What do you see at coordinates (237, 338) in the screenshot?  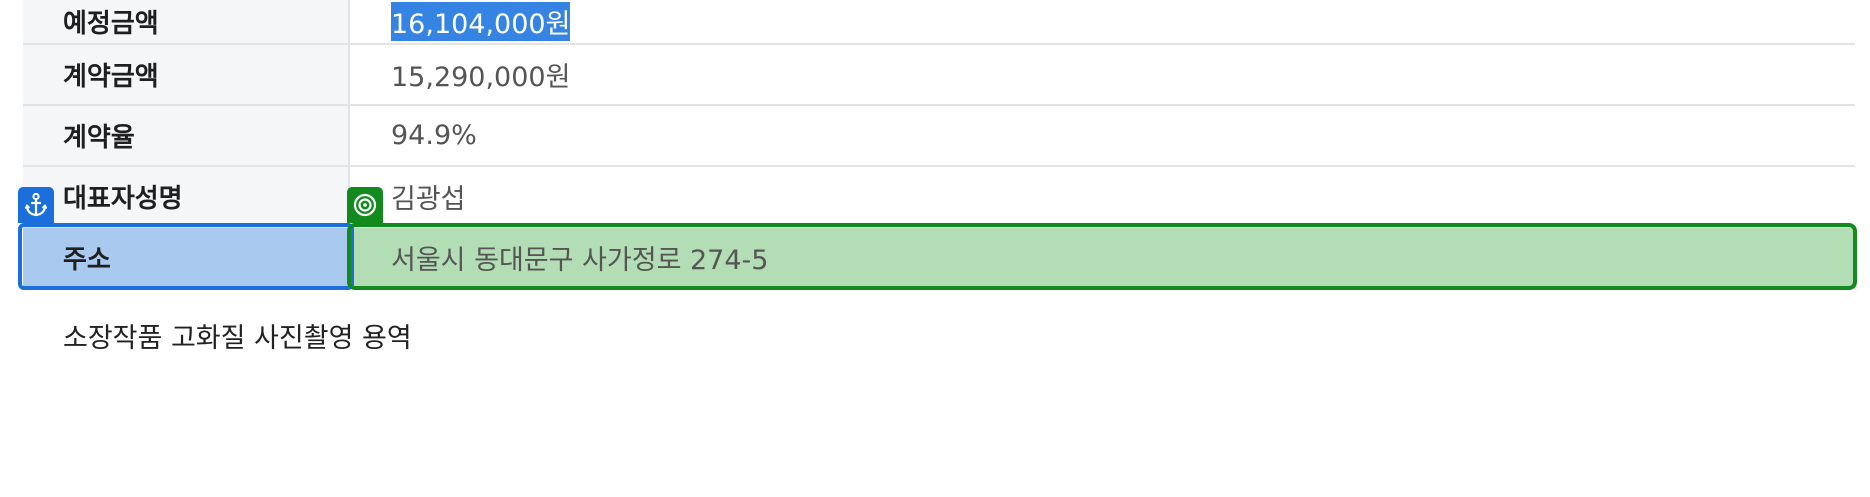 I see `project-title-text: 소장작품 고화질 사진촬영 용역` at bounding box center [237, 338].